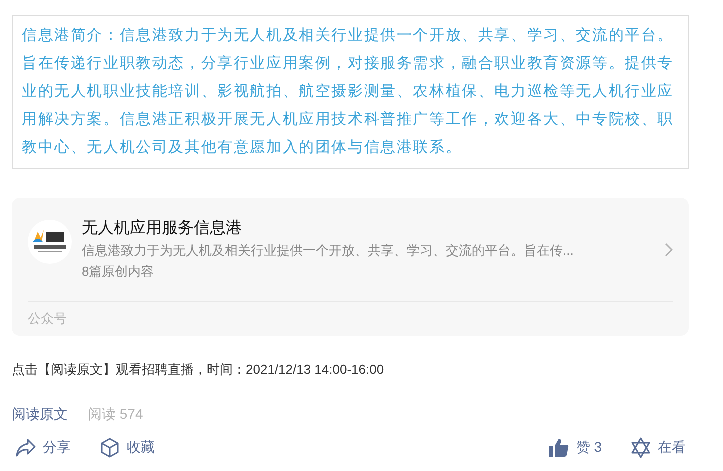  What do you see at coordinates (199, 370) in the screenshot?
I see `notice-text: 点击【阅读原文】观看招聘直播，时间：2021/12/13 14:00-16:00` at bounding box center [199, 370].